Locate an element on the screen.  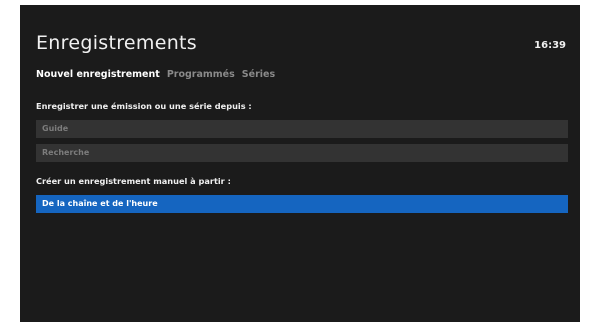
tab-new-recording: Nouvel enregistrement is located at coordinates (98, 74).